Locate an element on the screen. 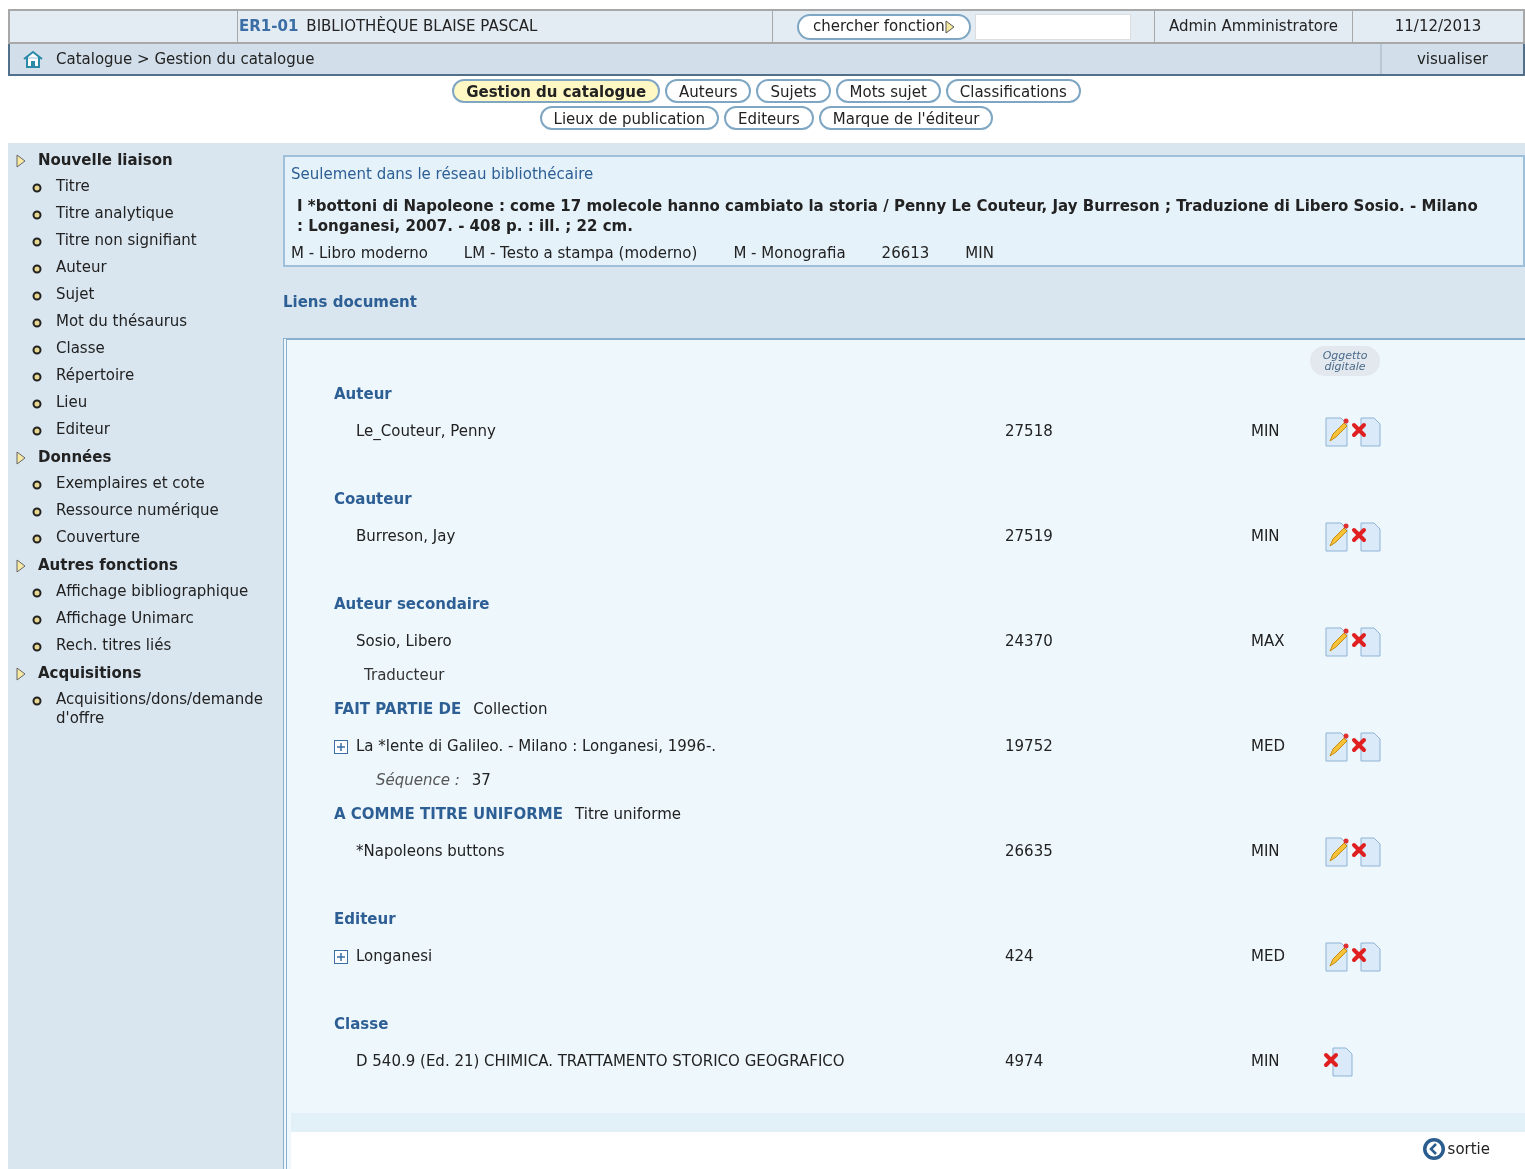 The width and height of the screenshot is (1525, 1169). record-detail: M - Libro moderno is located at coordinates (359, 253).